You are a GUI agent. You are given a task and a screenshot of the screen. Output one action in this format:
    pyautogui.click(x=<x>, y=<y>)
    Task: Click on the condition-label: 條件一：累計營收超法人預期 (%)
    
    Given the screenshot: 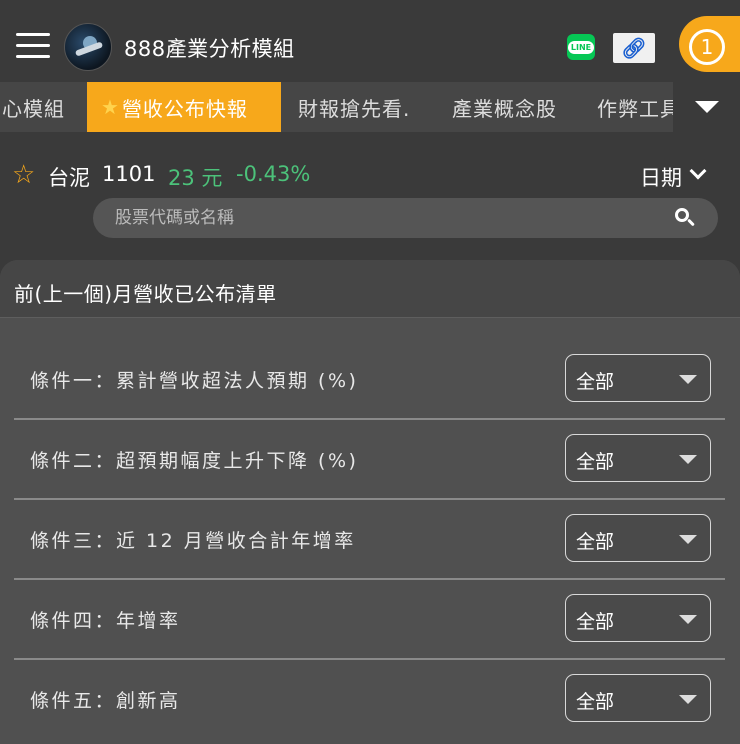 What is the action you would take?
    pyautogui.click(x=194, y=381)
    